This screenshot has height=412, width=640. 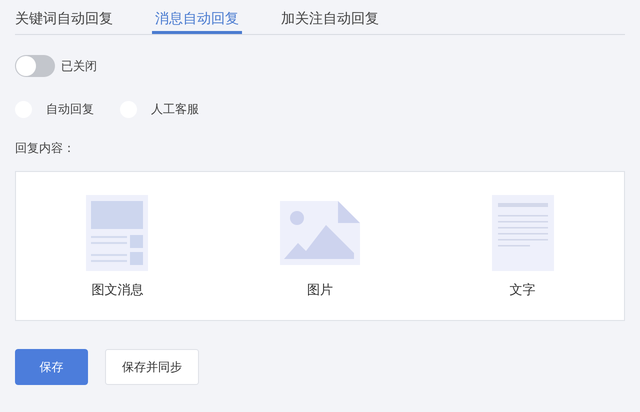 I want to click on radio-label: 人工客服, so click(x=175, y=109).